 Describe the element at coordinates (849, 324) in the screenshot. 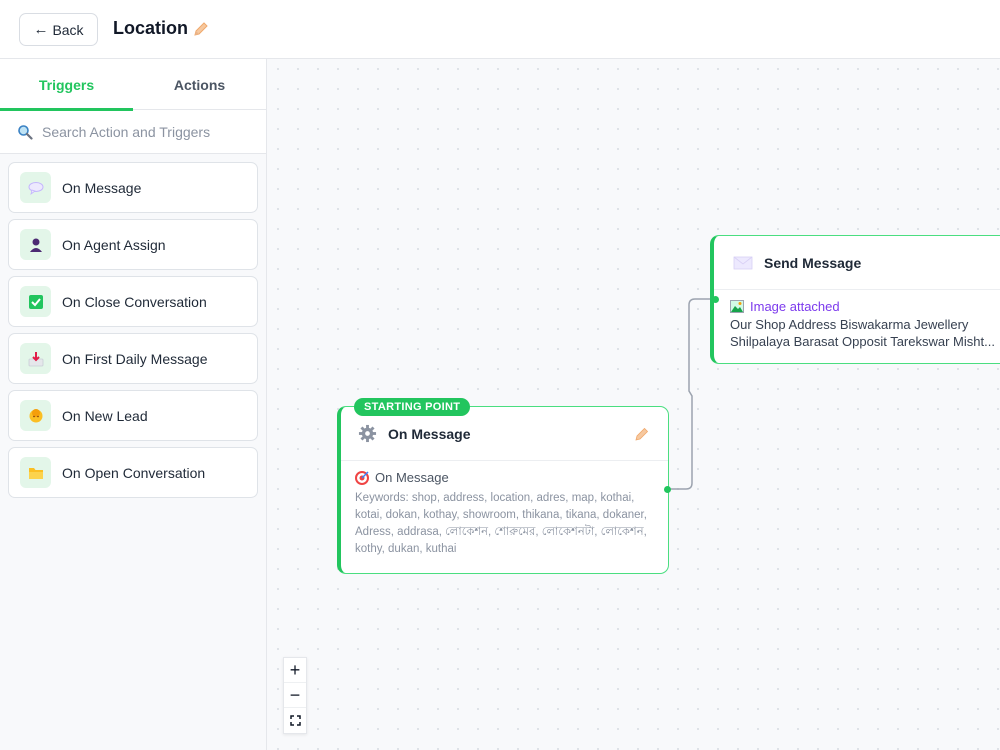

I see `message-line: Our Shop Address Biswakarma Jewellery` at that location.